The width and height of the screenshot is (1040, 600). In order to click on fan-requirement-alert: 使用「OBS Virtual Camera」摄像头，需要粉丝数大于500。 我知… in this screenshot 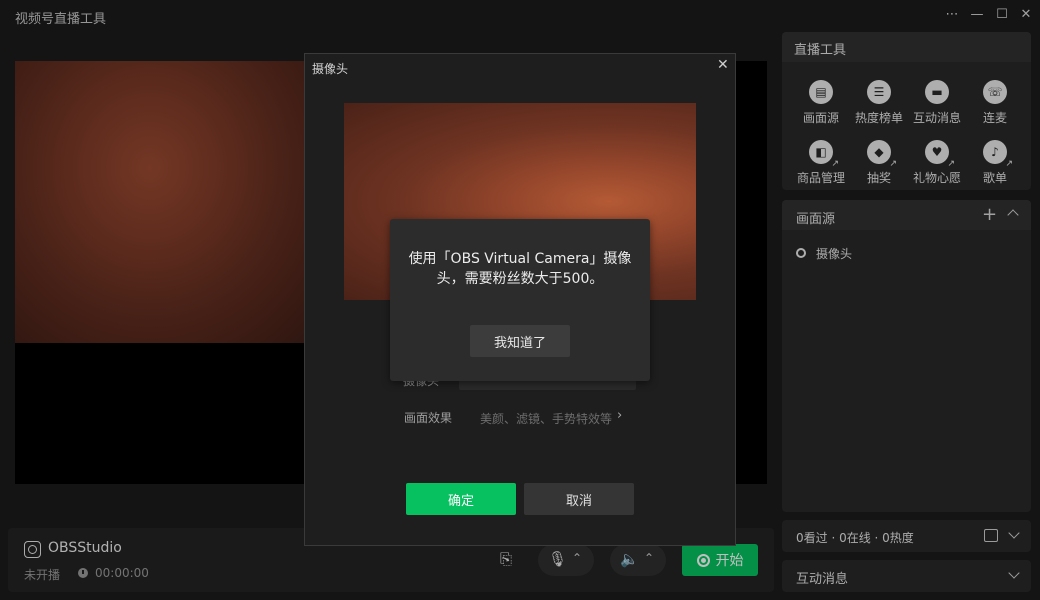, I will do `click(520, 300)`.